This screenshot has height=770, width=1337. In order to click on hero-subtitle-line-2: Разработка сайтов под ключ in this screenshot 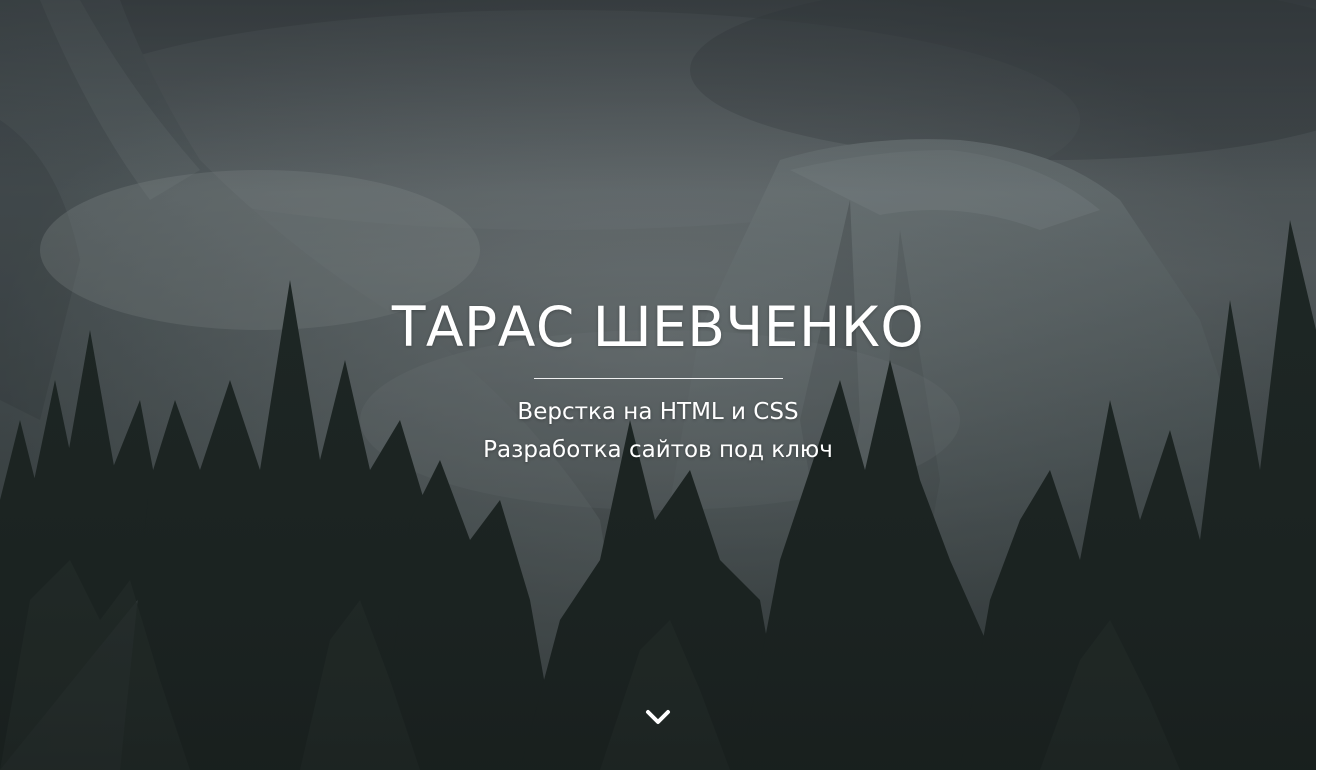, I will do `click(658, 450)`.